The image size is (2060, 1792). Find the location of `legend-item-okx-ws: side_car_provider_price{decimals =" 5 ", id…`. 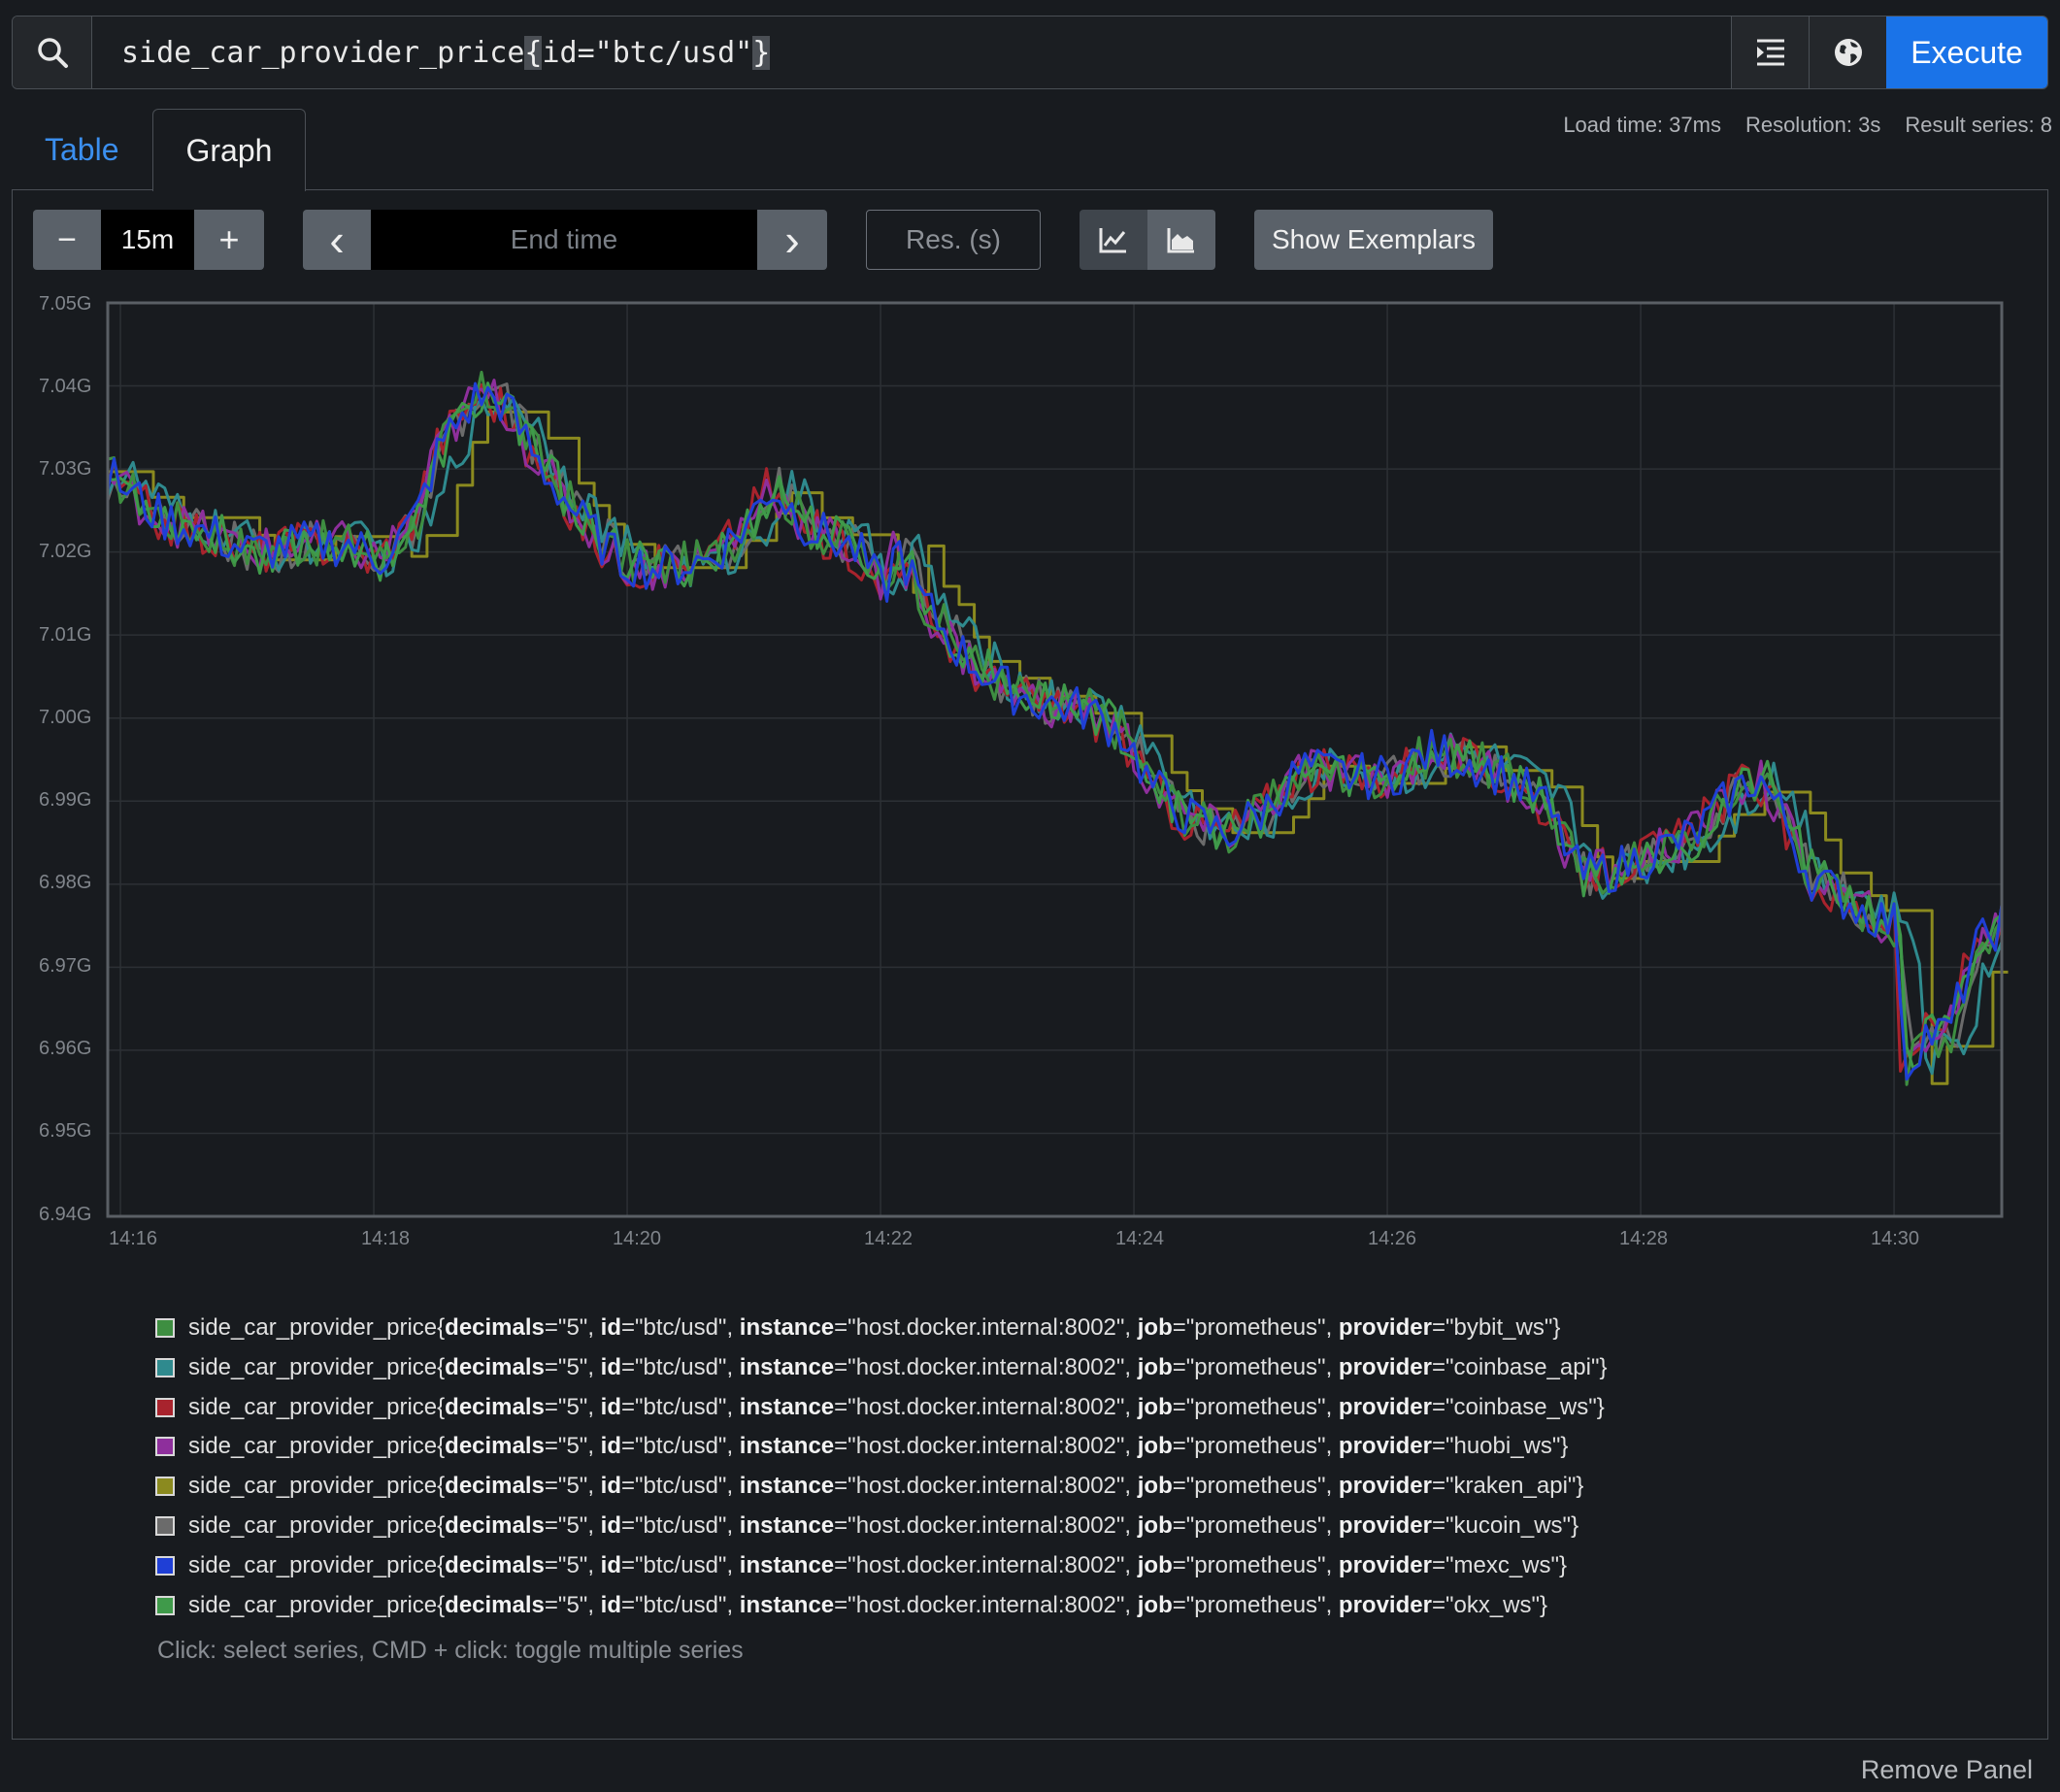

legend-item-okx-ws: side_car_provider_price{decimals =" 5 ", id… is located at coordinates (851, 1606).